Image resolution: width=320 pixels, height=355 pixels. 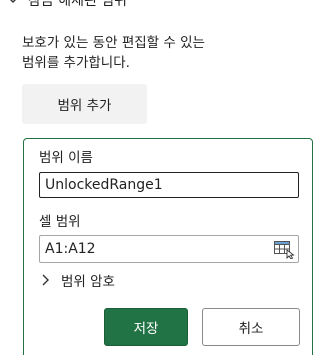 What do you see at coordinates (162, 53) in the screenshot?
I see `description: 보호가 있는 동안 편집할 수 있는 범위를 추가합니다.` at bounding box center [162, 53].